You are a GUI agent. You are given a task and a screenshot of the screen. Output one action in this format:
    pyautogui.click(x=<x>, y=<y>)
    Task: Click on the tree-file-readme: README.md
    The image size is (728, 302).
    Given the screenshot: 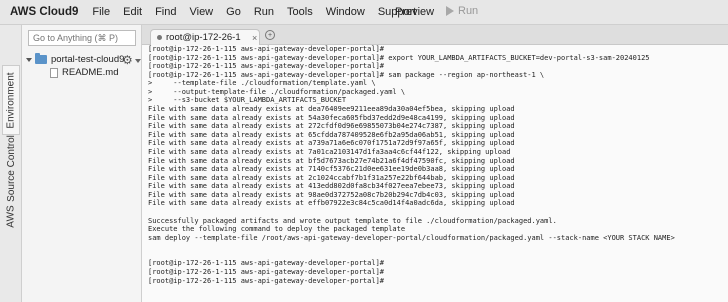 What is the action you would take?
    pyautogui.click(x=84, y=72)
    